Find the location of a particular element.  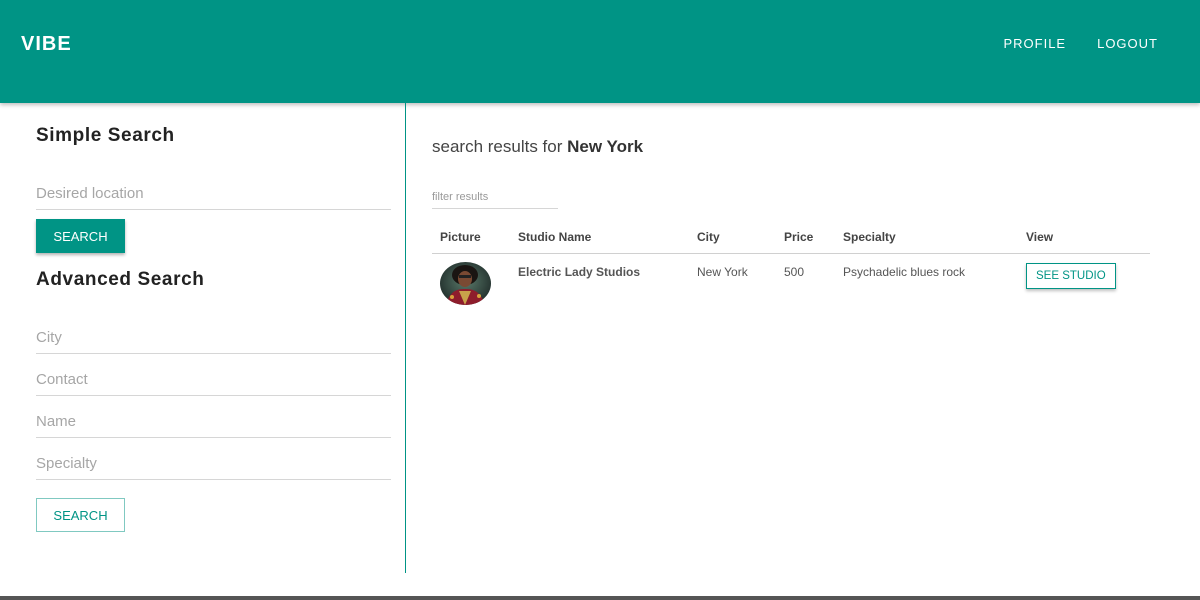

name-input is located at coordinates (213, 422).